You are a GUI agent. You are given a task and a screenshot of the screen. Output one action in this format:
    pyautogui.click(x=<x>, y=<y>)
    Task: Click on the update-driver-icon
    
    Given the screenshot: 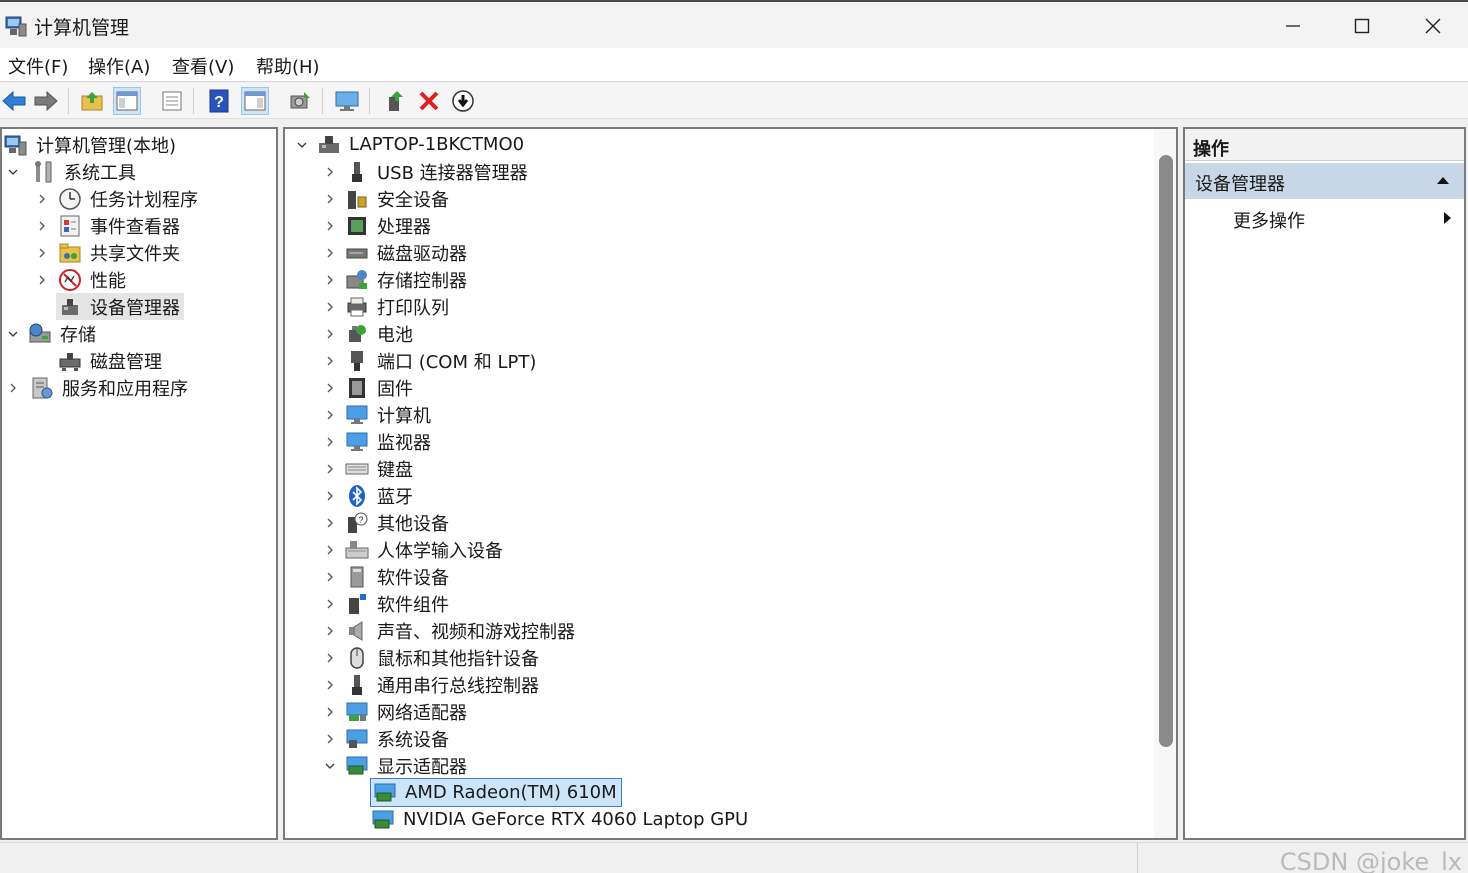 What is the action you would take?
    pyautogui.click(x=396, y=101)
    